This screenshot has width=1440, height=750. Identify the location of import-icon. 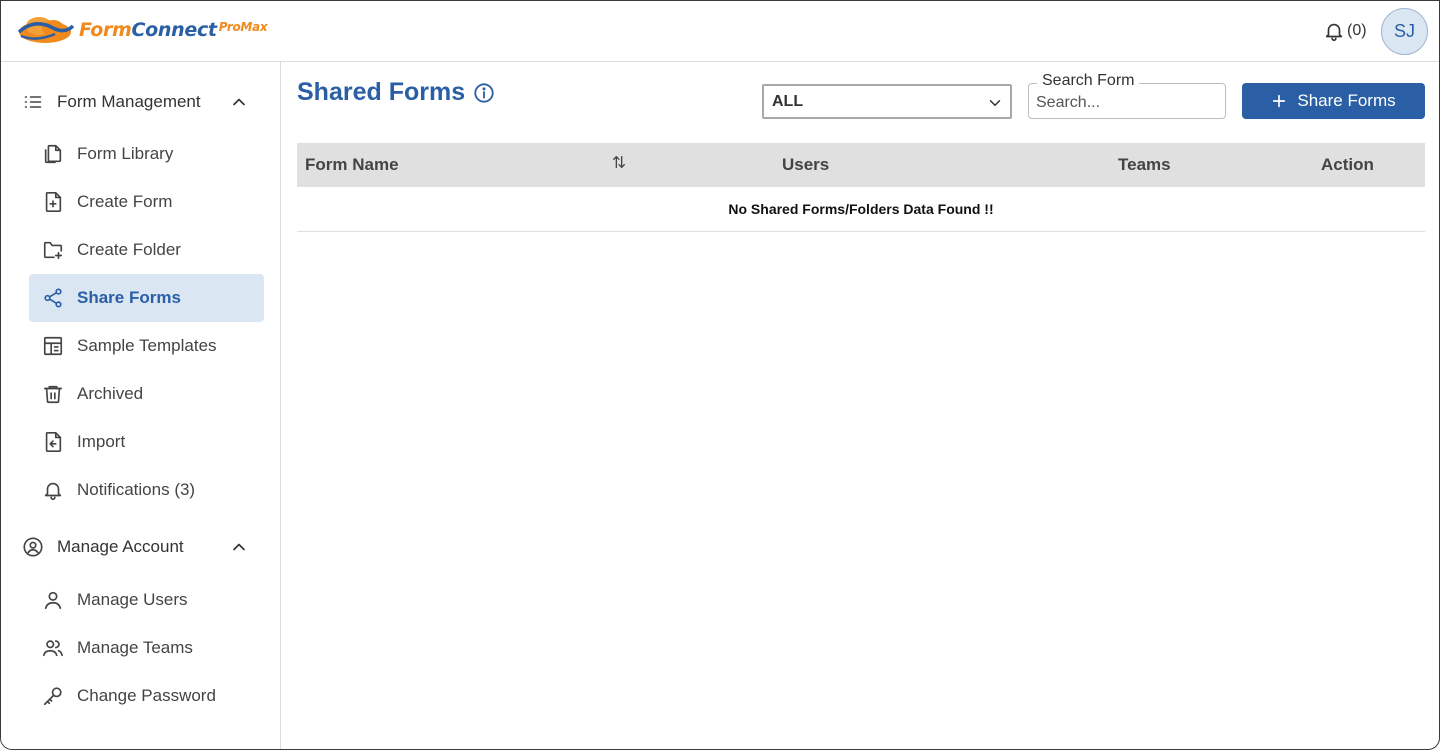
(53, 442).